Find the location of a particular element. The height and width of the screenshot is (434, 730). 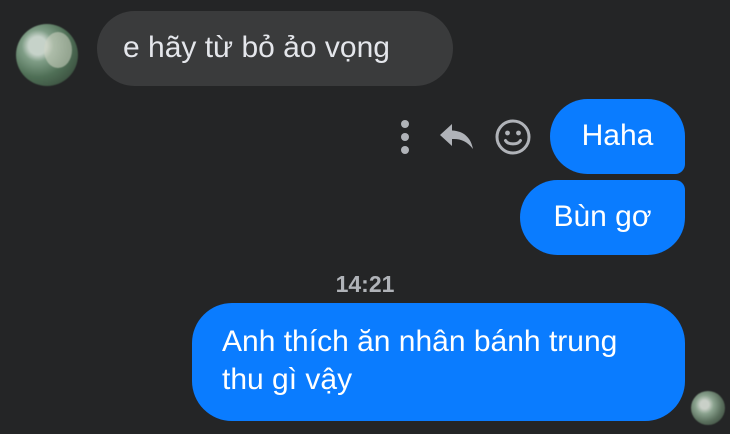

reply-button is located at coordinates (457, 137).